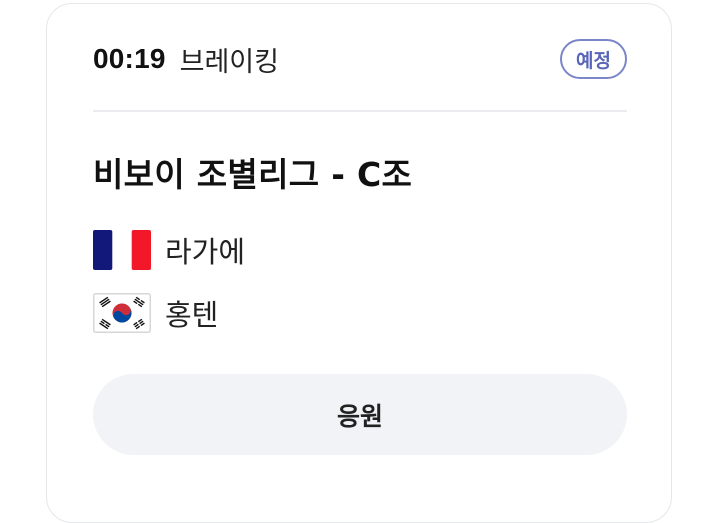  Describe the element at coordinates (360, 414) in the screenshot. I see `cheer-button: 응원` at that location.